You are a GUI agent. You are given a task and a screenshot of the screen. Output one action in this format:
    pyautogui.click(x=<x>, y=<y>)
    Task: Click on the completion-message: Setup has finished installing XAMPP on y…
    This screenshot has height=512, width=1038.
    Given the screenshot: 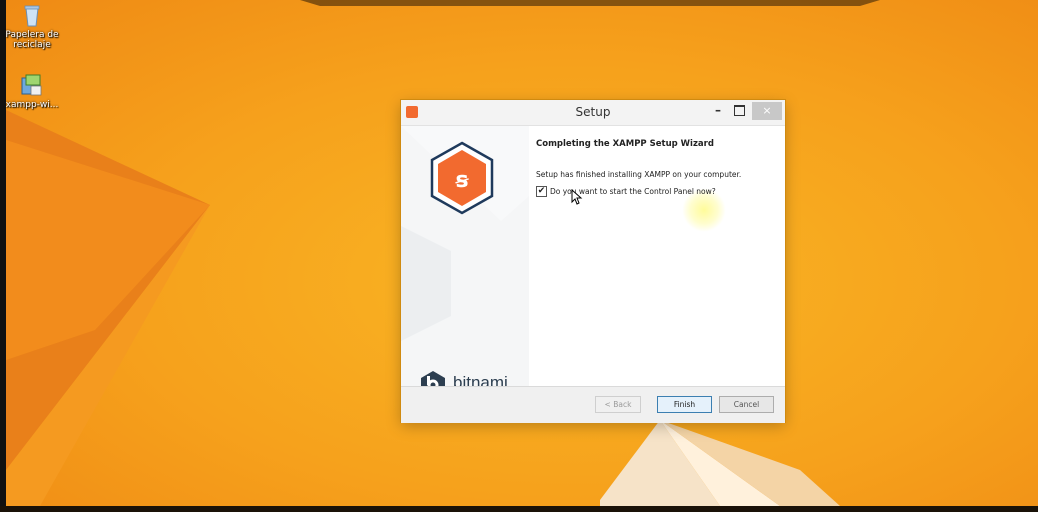 What is the action you would take?
    pyautogui.click(x=639, y=174)
    